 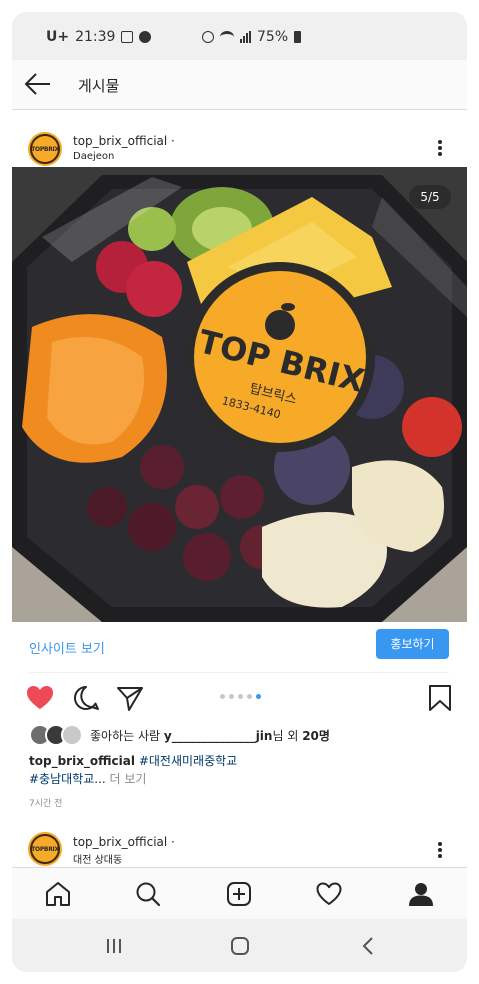 I want to click on share-icon, so click(x=130, y=698).